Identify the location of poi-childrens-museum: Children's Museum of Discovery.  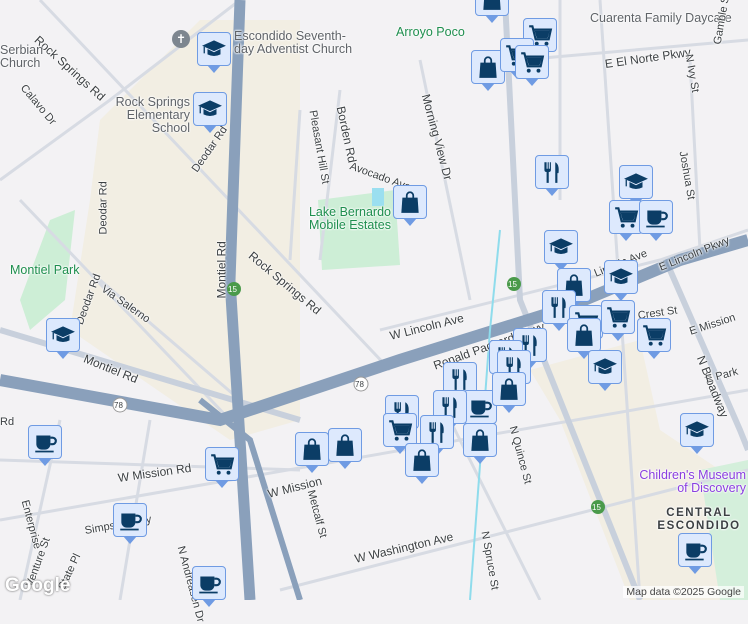
(686, 482).